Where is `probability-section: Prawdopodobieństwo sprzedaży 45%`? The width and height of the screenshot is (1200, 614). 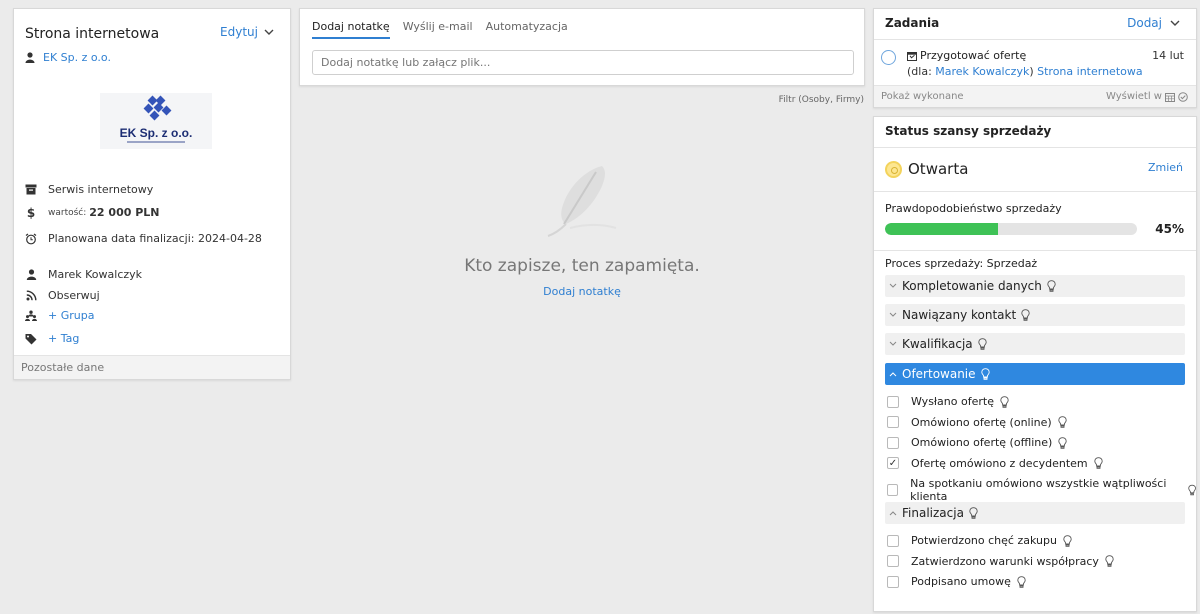
probability-section: Prawdopodobieństwo sprzedaży 45% is located at coordinates (1035, 222).